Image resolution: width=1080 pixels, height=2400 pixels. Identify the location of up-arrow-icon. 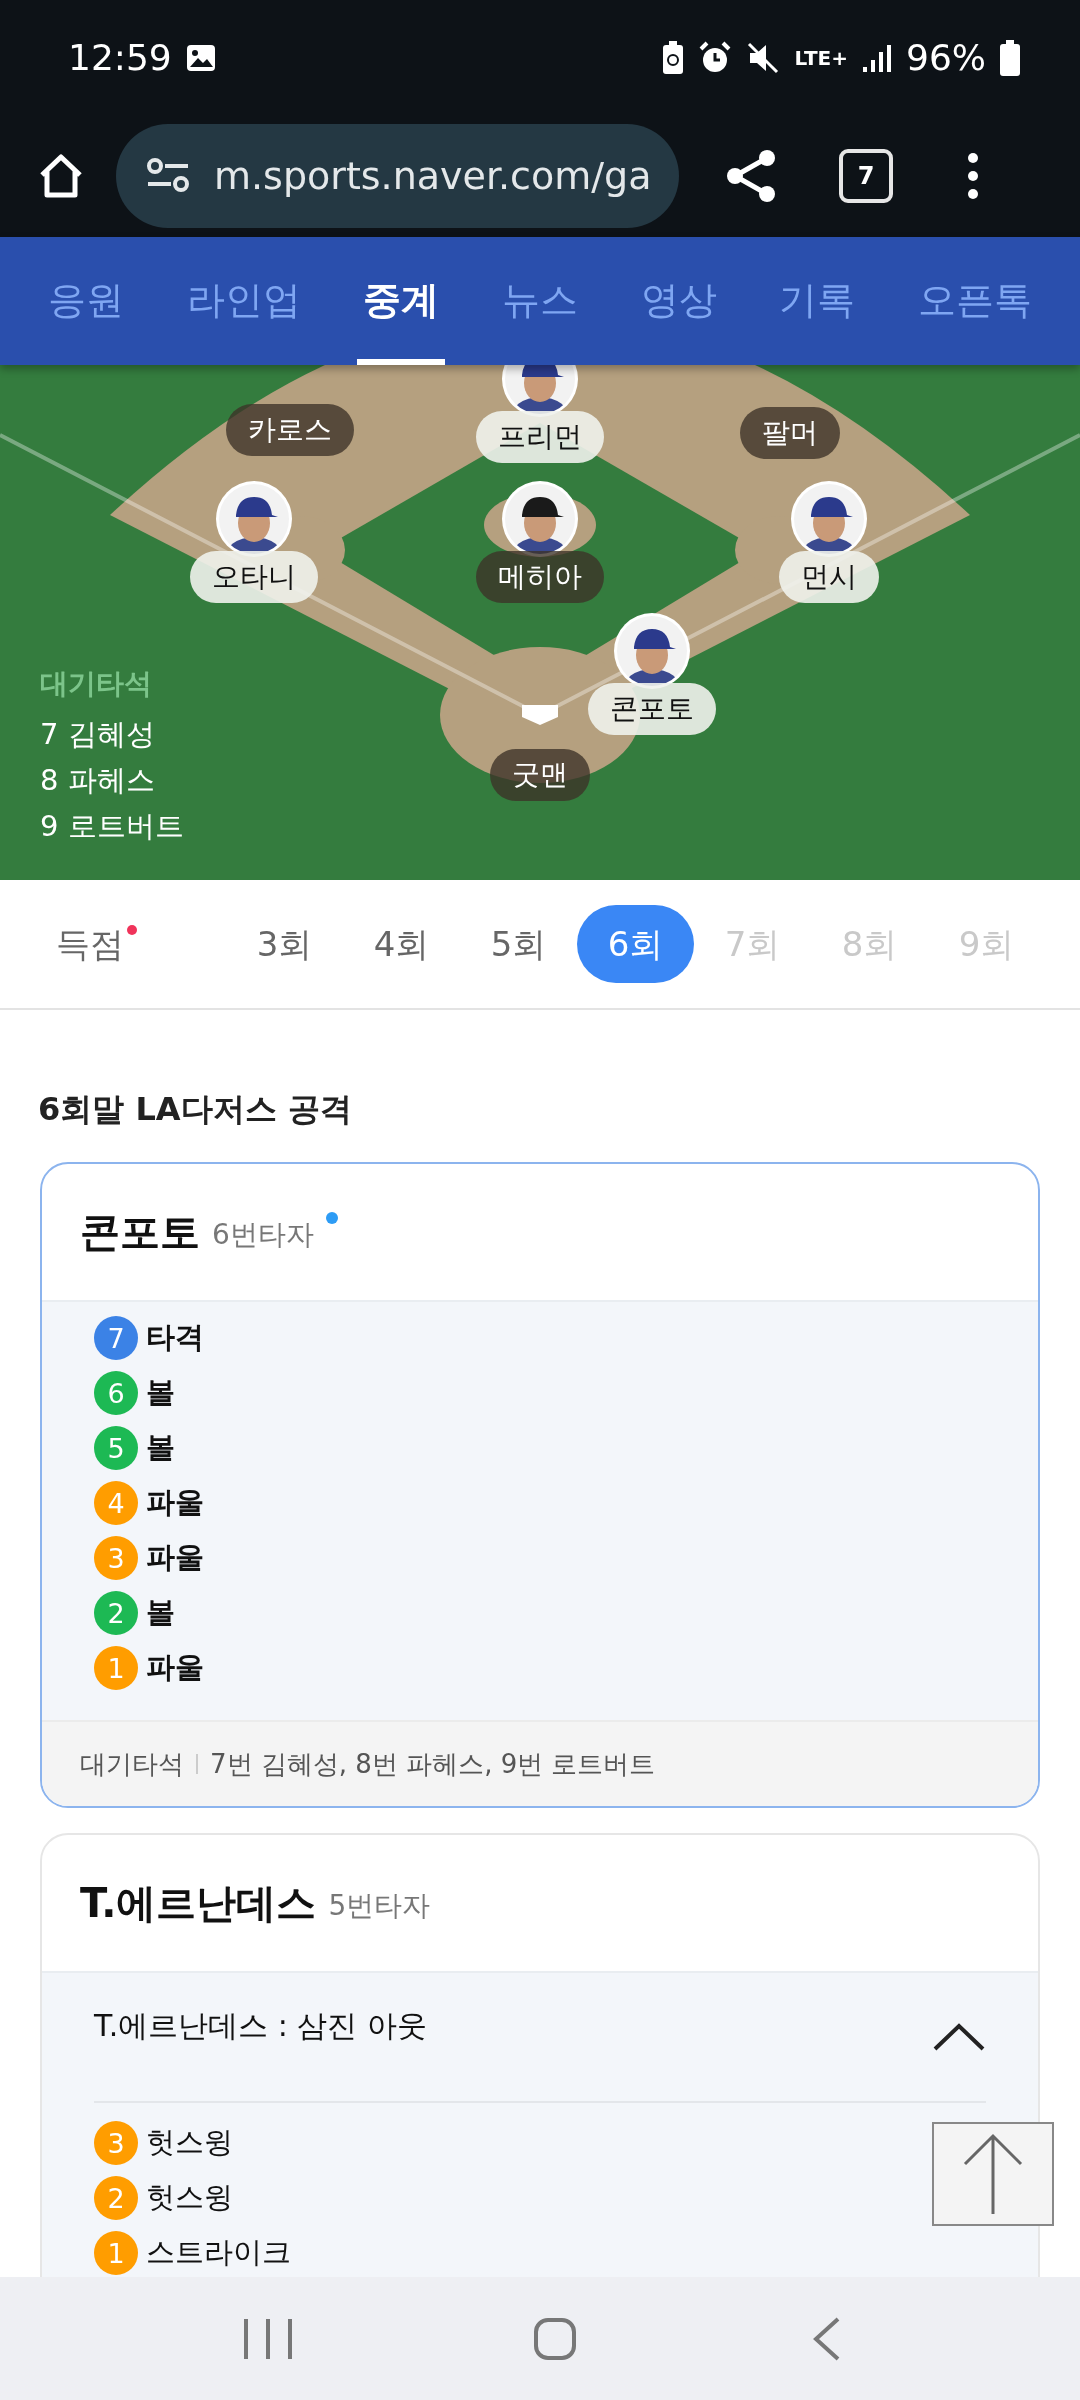
(993, 2174).